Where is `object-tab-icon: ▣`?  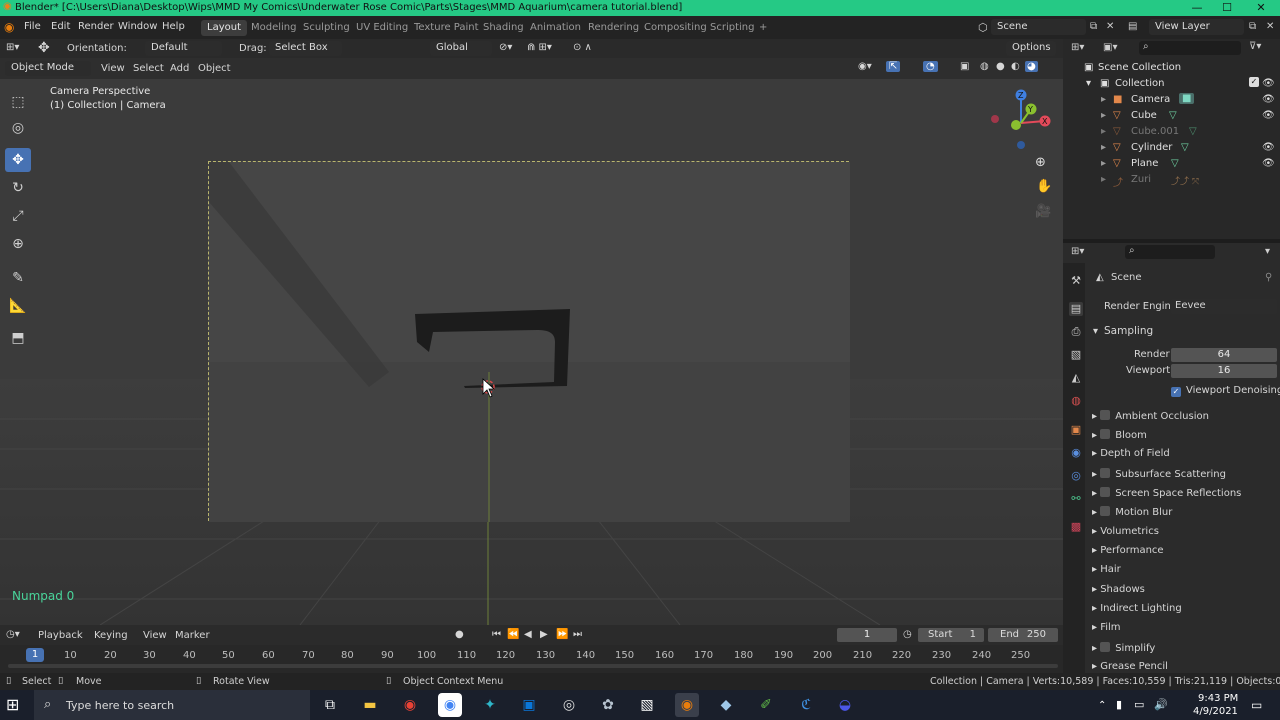
object-tab-icon: ▣ is located at coordinates (1076, 430).